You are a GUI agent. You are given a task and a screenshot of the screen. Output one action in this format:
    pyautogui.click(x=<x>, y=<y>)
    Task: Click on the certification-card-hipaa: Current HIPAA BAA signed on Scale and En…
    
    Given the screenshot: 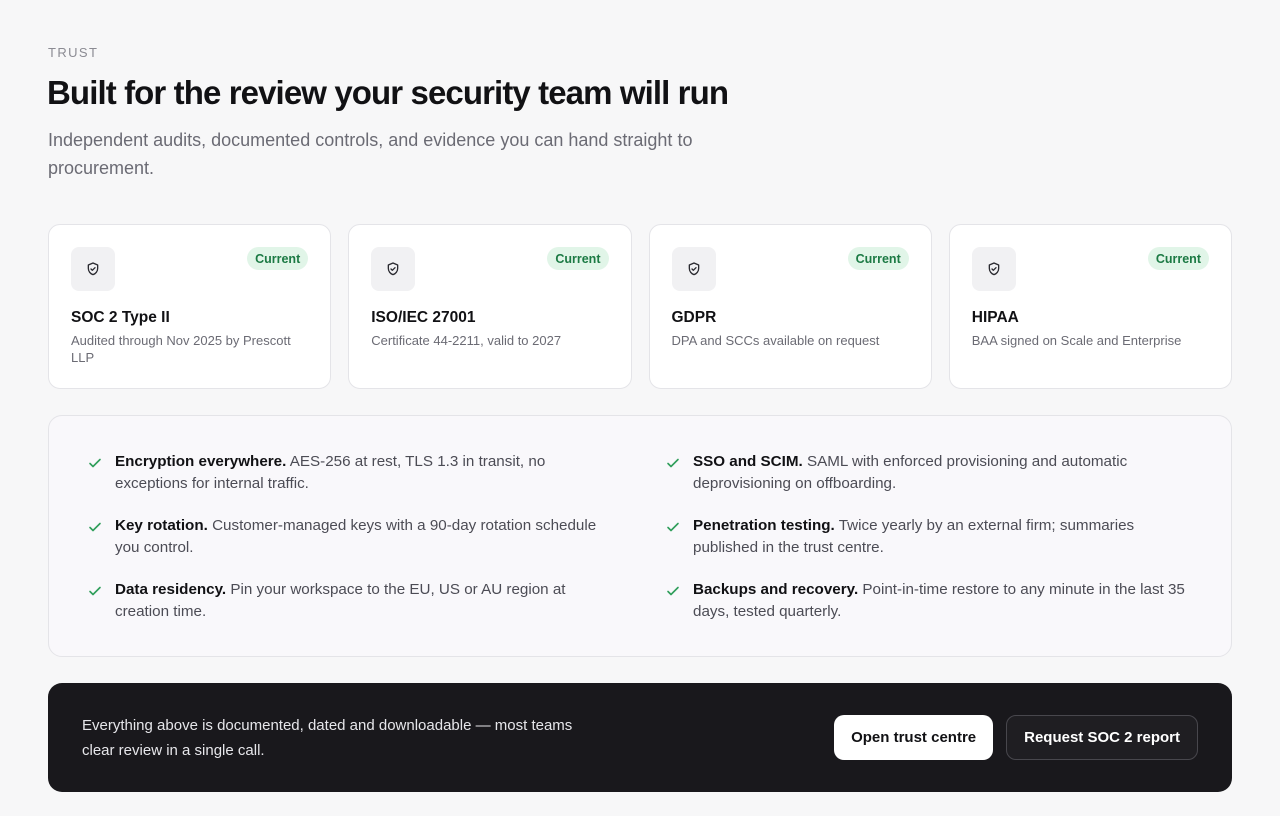 What is the action you would take?
    pyautogui.click(x=1090, y=306)
    